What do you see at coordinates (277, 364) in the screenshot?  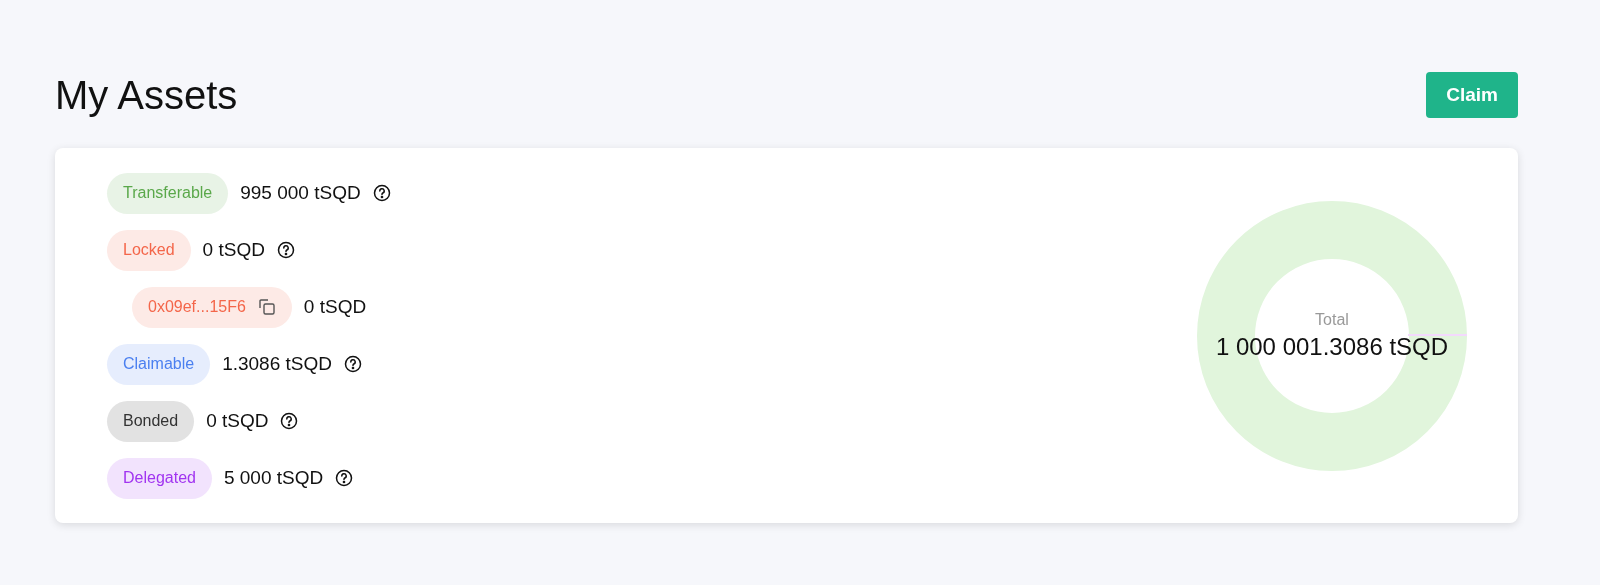 I see `asset-amount: 1.3086 tSQD` at bounding box center [277, 364].